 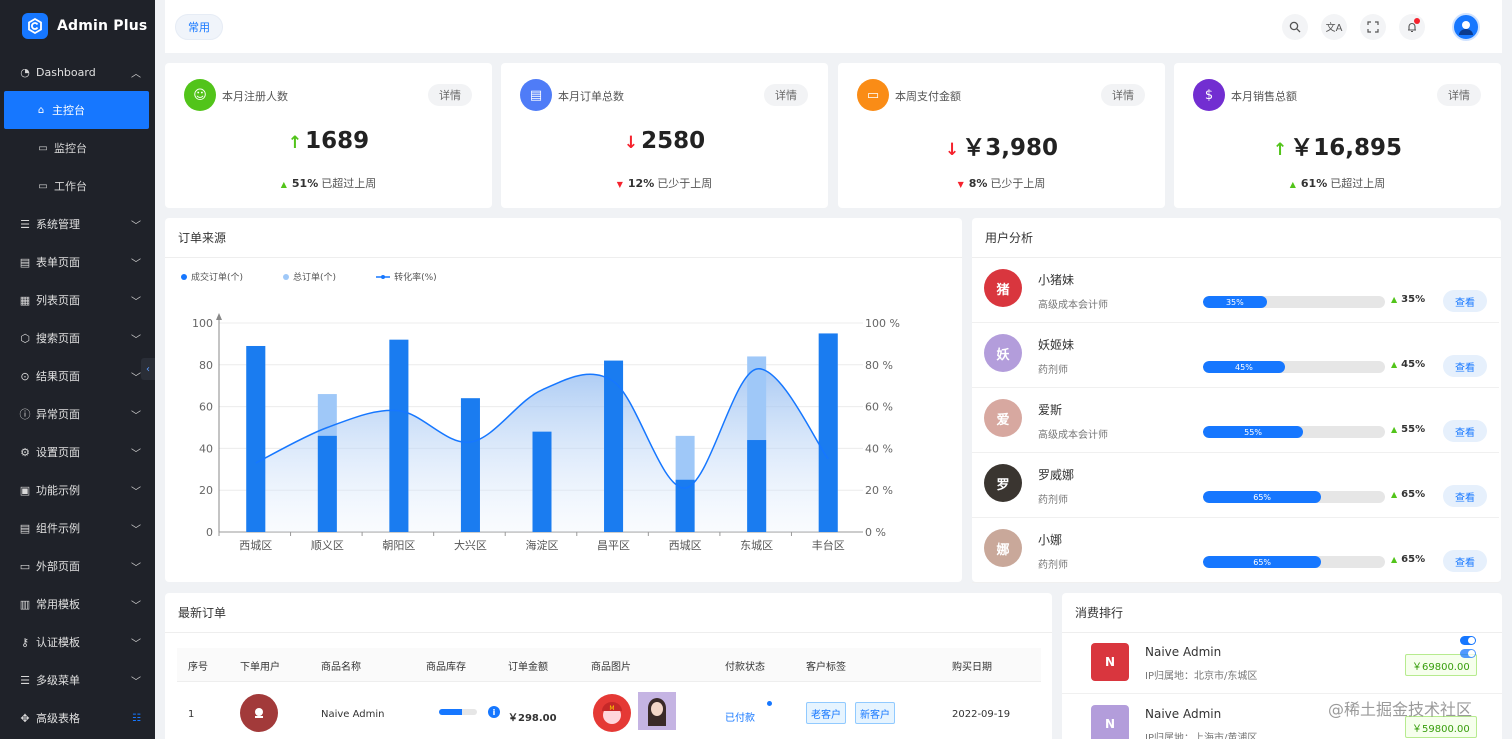 I want to click on tag-new-customer: 新客户, so click(x=875, y=713).